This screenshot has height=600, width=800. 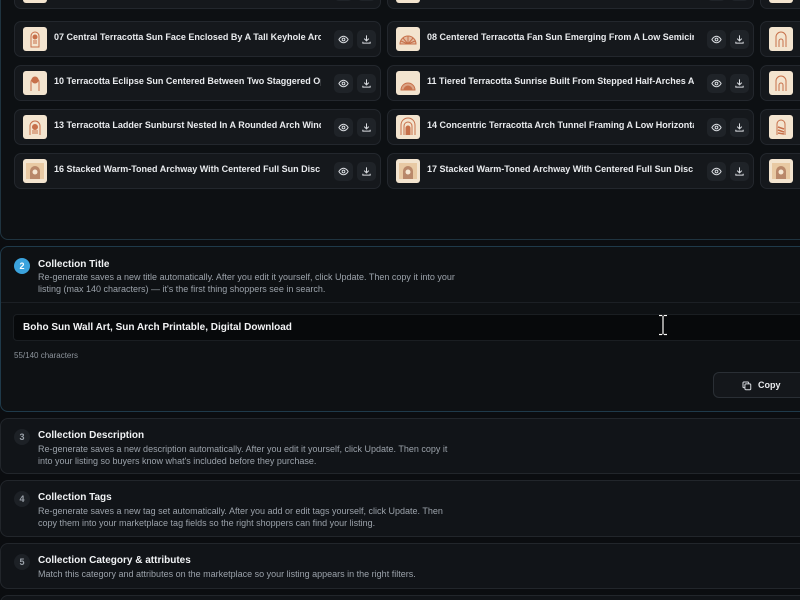 I want to click on step-badge: 4, so click(x=22, y=499).